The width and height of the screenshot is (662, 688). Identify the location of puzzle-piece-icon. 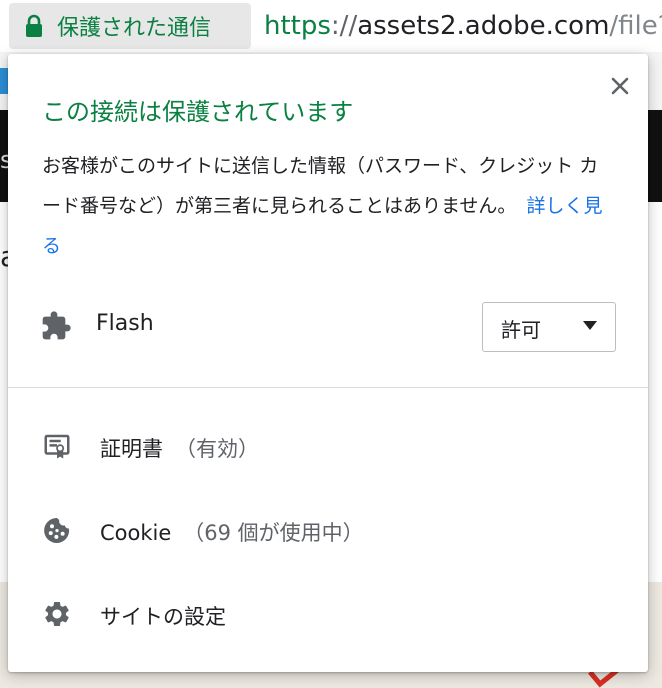
(56, 325).